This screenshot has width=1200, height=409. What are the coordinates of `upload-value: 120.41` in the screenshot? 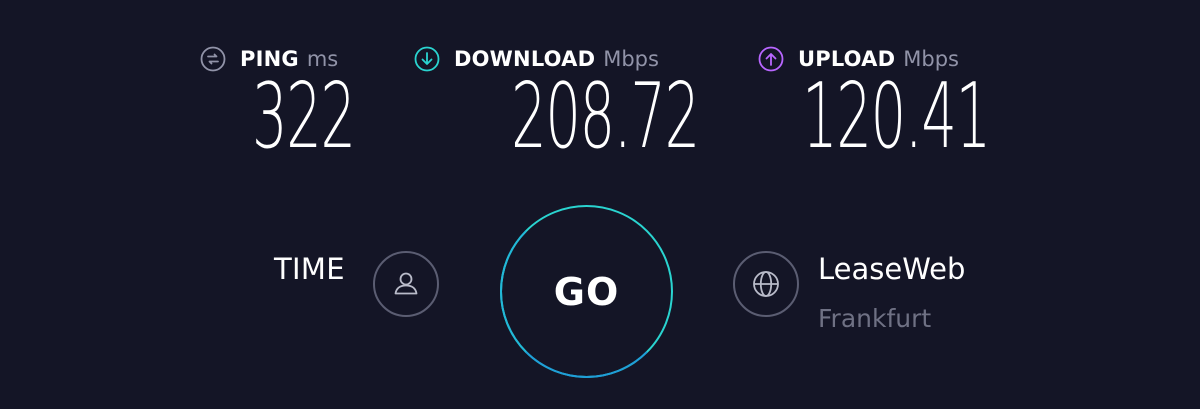 It's located at (896, 116).